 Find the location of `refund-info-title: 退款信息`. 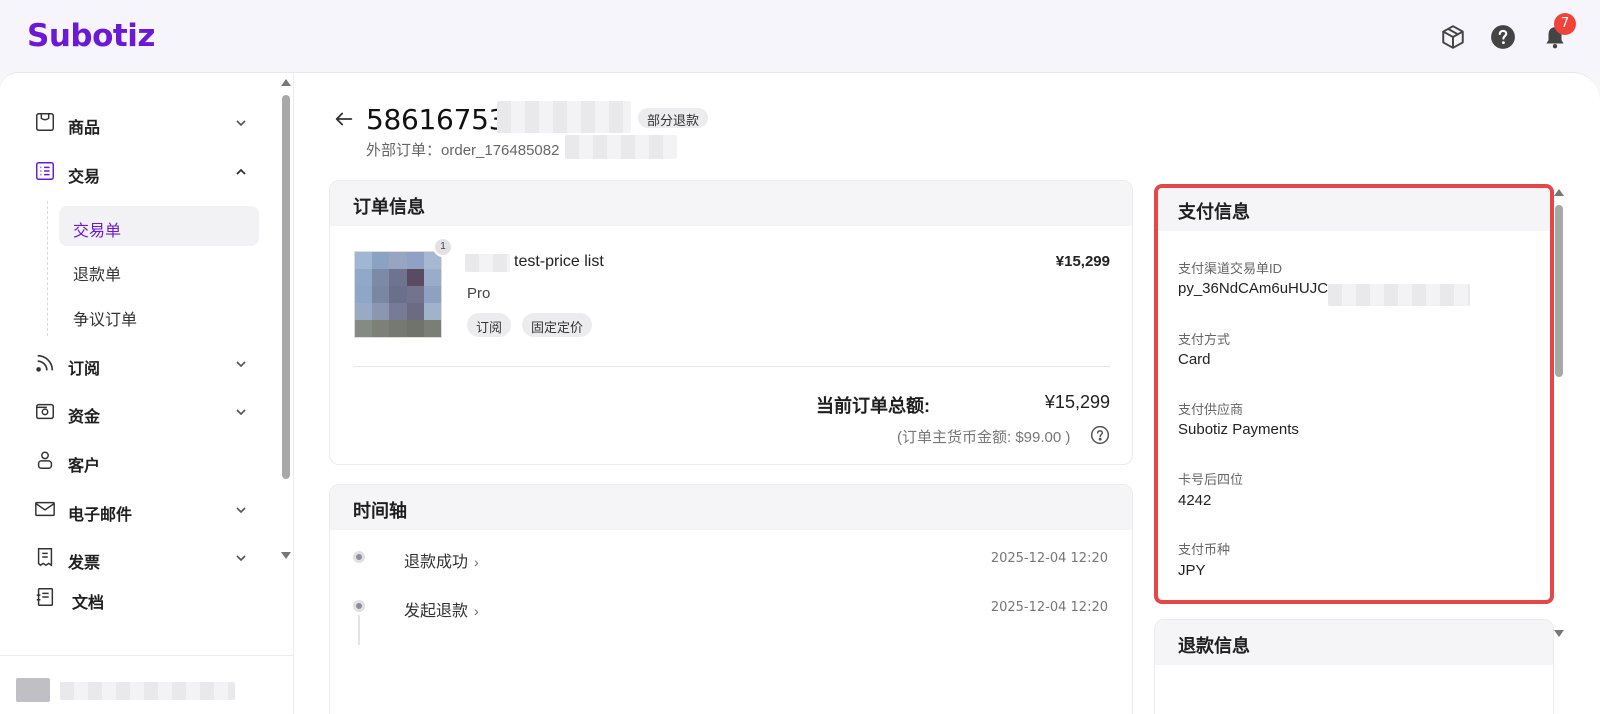

refund-info-title: 退款信息 is located at coordinates (1354, 642).